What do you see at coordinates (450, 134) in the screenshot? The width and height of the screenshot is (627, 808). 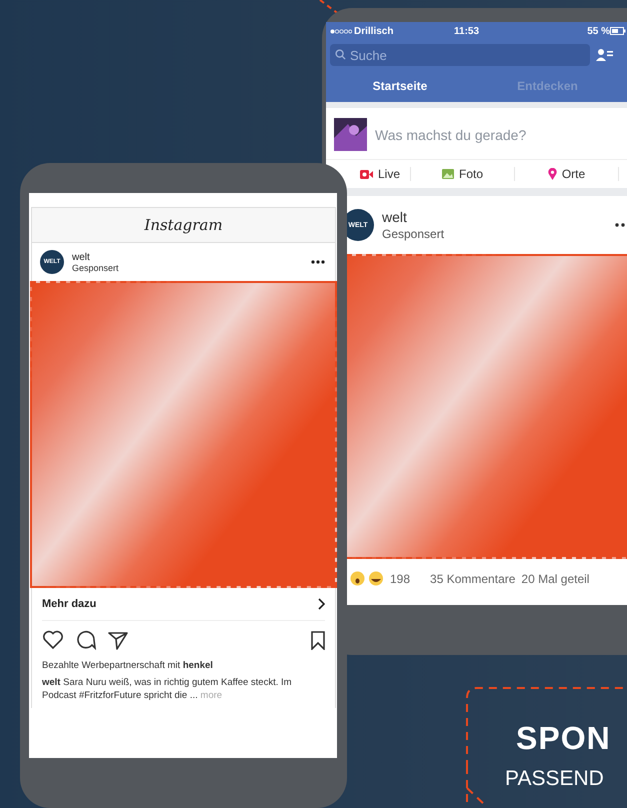 I see `status-prompt: Was machst du gerade?` at bounding box center [450, 134].